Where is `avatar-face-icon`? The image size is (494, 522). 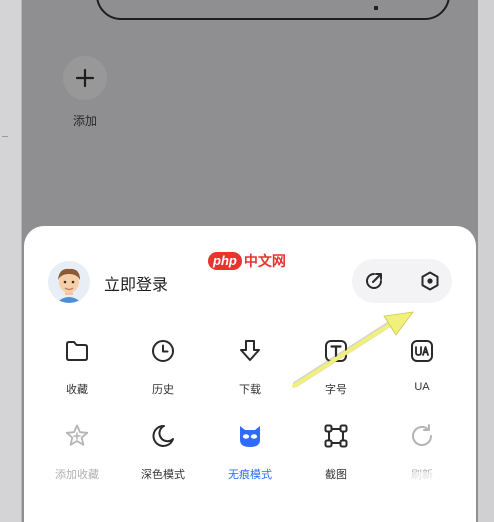 avatar-face-icon is located at coordinates (69, 282).